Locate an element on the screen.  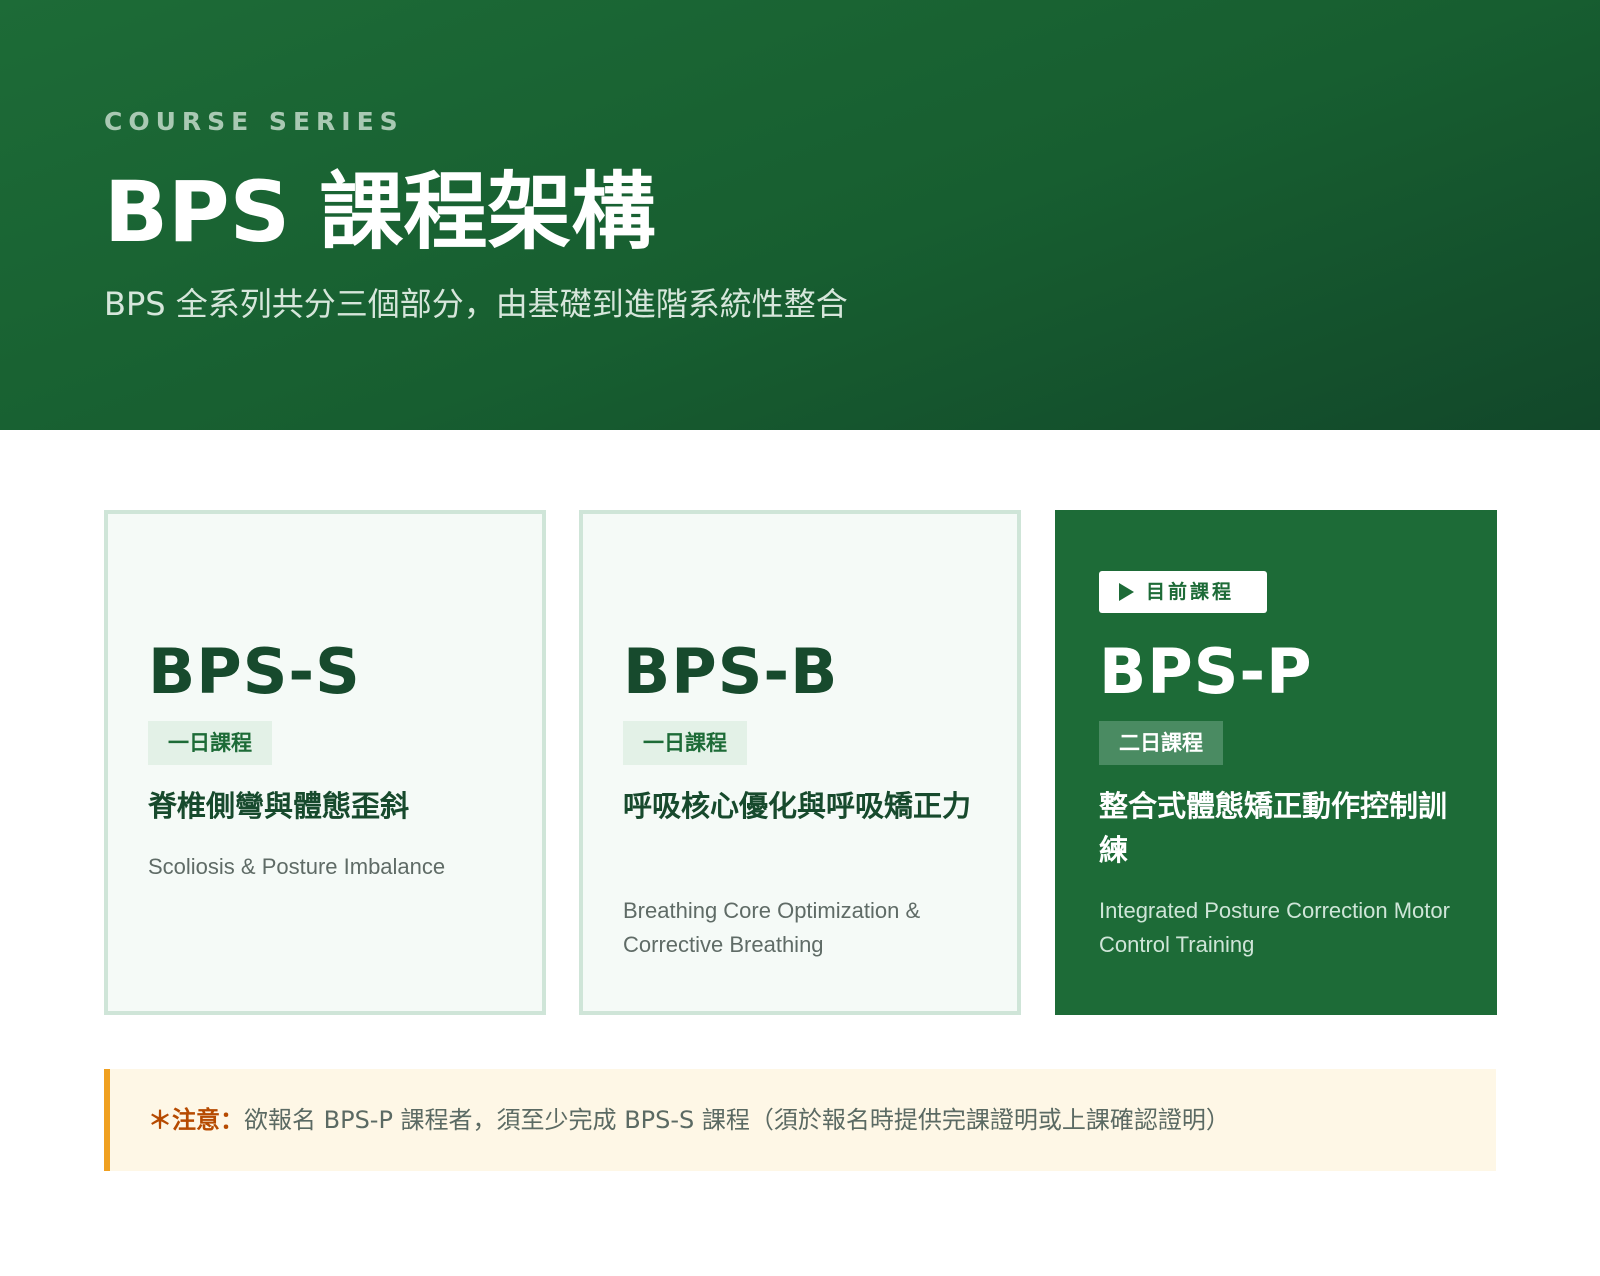
notice-label: ＊注意： is located at coordinates (196, 1120).